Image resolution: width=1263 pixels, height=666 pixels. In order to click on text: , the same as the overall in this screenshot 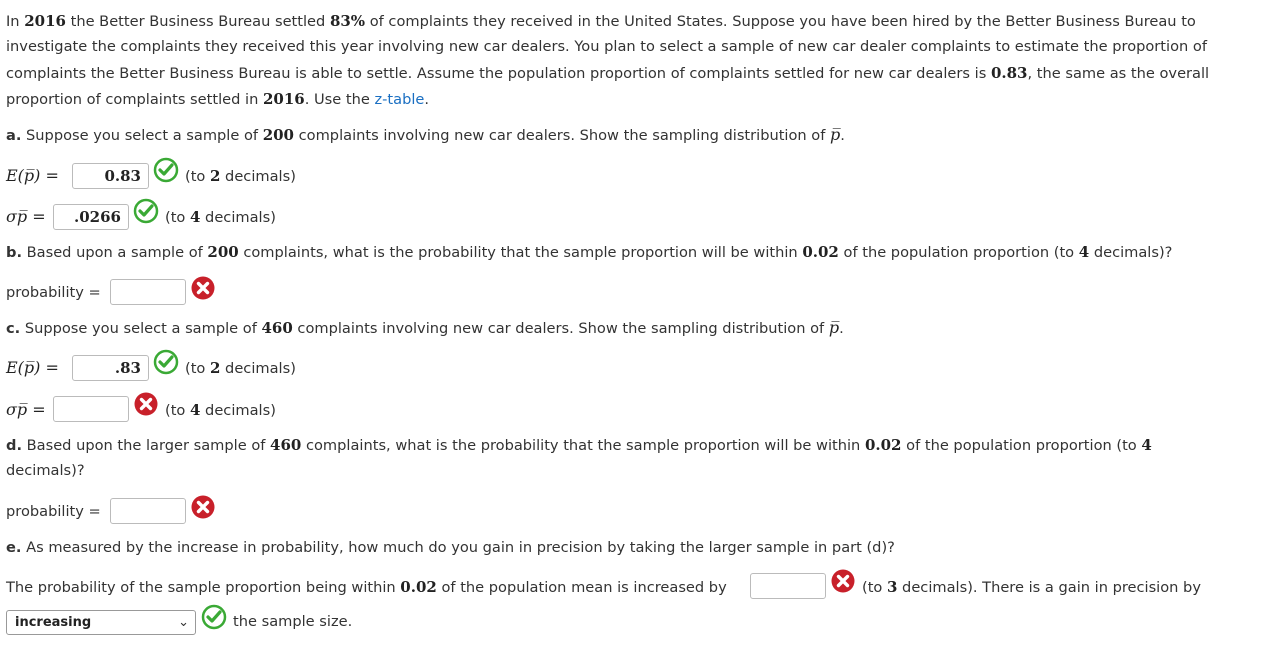, I will do `click(1118, 73)`.